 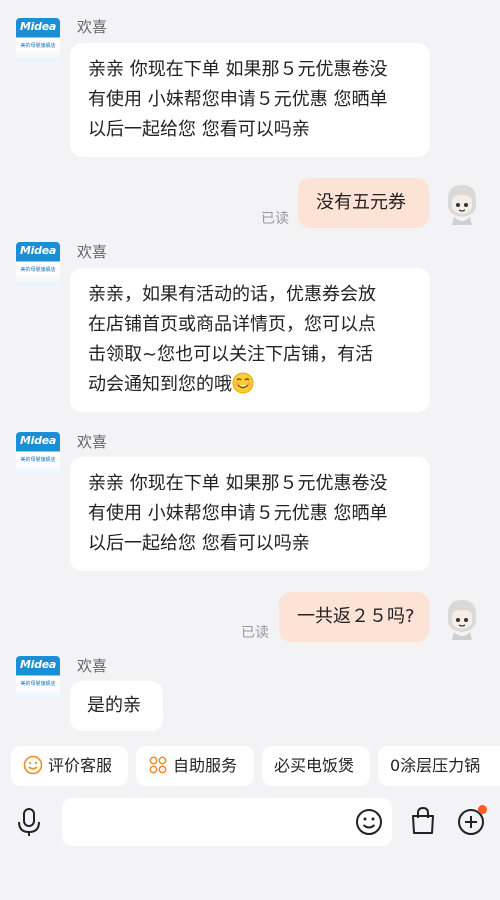 What do you see at coordinates (158, 765) in the screenshot?
I see `grid-icon` at bounding box center [158, 765].